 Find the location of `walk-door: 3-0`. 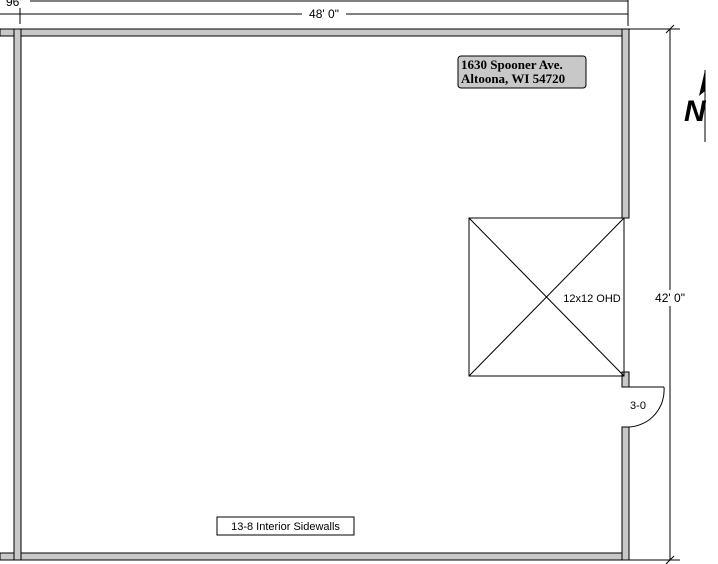

walk-door: 3-0 is located at coordinates (646, 407).